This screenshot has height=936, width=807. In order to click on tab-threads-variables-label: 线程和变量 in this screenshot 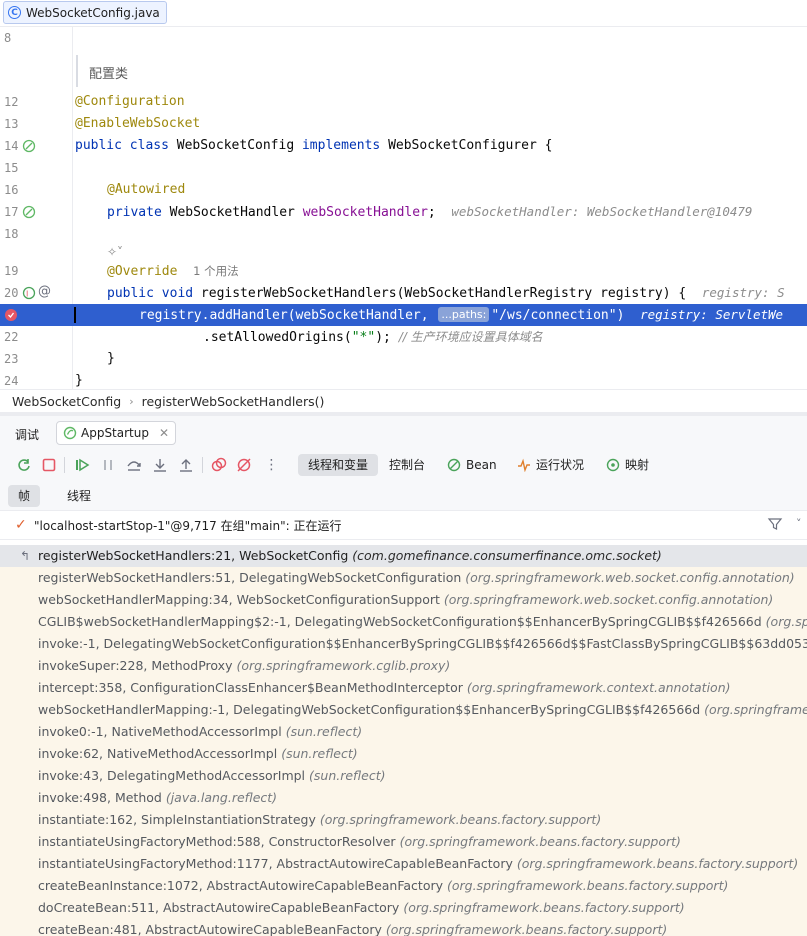, I will do `click(338, 465)`.